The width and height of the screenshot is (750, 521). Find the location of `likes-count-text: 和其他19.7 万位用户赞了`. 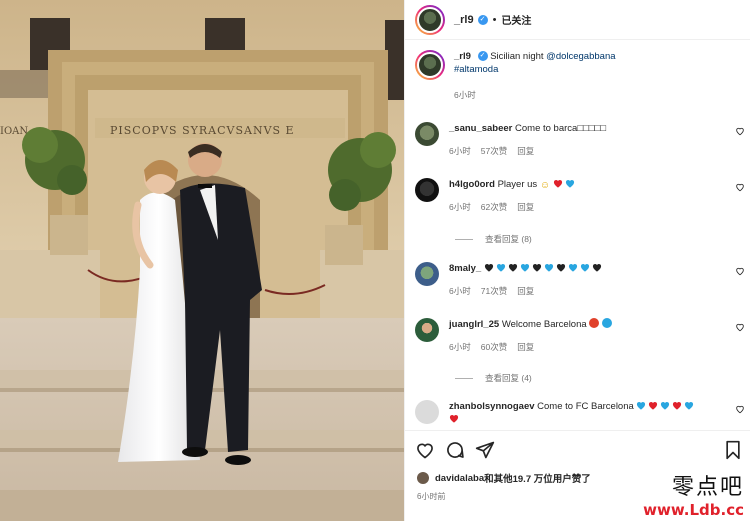

likes-count-text: 和其他19.7 万位用户赞了 is located at coordinates (537, 478).